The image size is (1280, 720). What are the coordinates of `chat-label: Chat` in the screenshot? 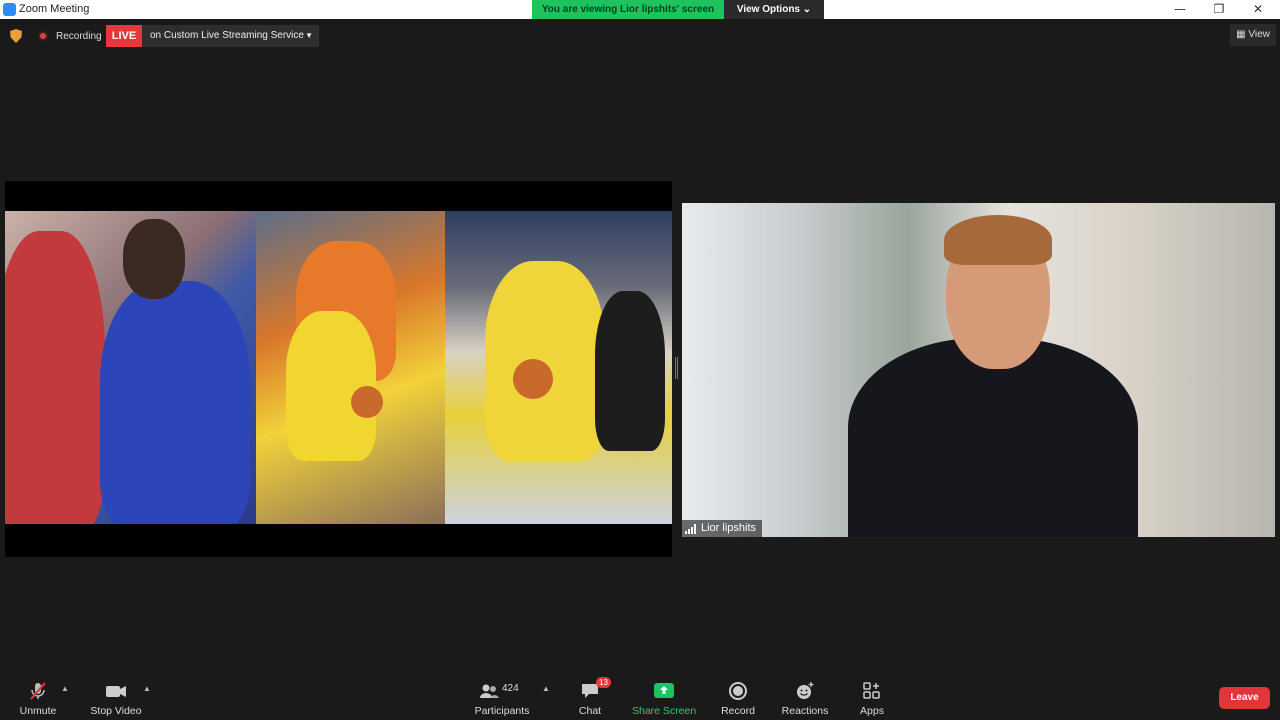 It's located at (590, 711).